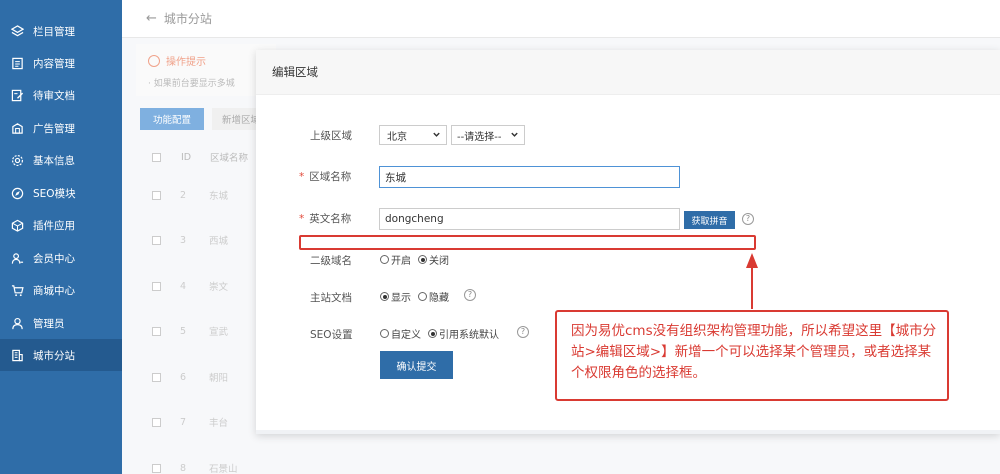 The width and height of the screenshot is (1000, 474). I want to click on subdomain-enable-option: 开启, so click(395, 259).